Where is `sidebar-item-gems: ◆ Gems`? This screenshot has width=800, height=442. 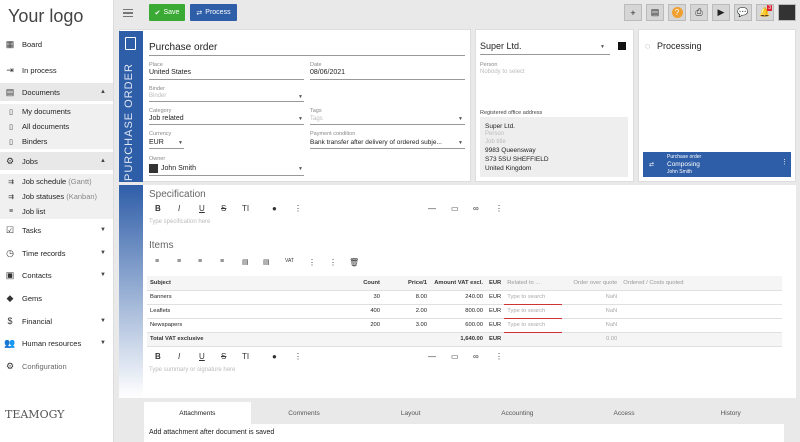 sidebar-item-gems: ◆ Gems is located at coordinates (56, 298).